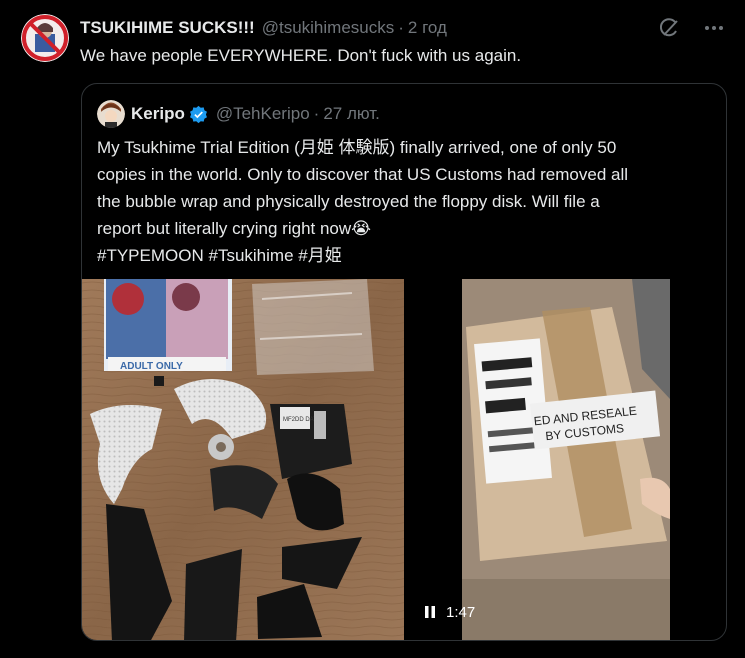 This screenshot has width=745, height=658. What do you see at coordinates (111, 114) in the screenshot?
I see `quote-avatar` at bounding box center [111, 114].